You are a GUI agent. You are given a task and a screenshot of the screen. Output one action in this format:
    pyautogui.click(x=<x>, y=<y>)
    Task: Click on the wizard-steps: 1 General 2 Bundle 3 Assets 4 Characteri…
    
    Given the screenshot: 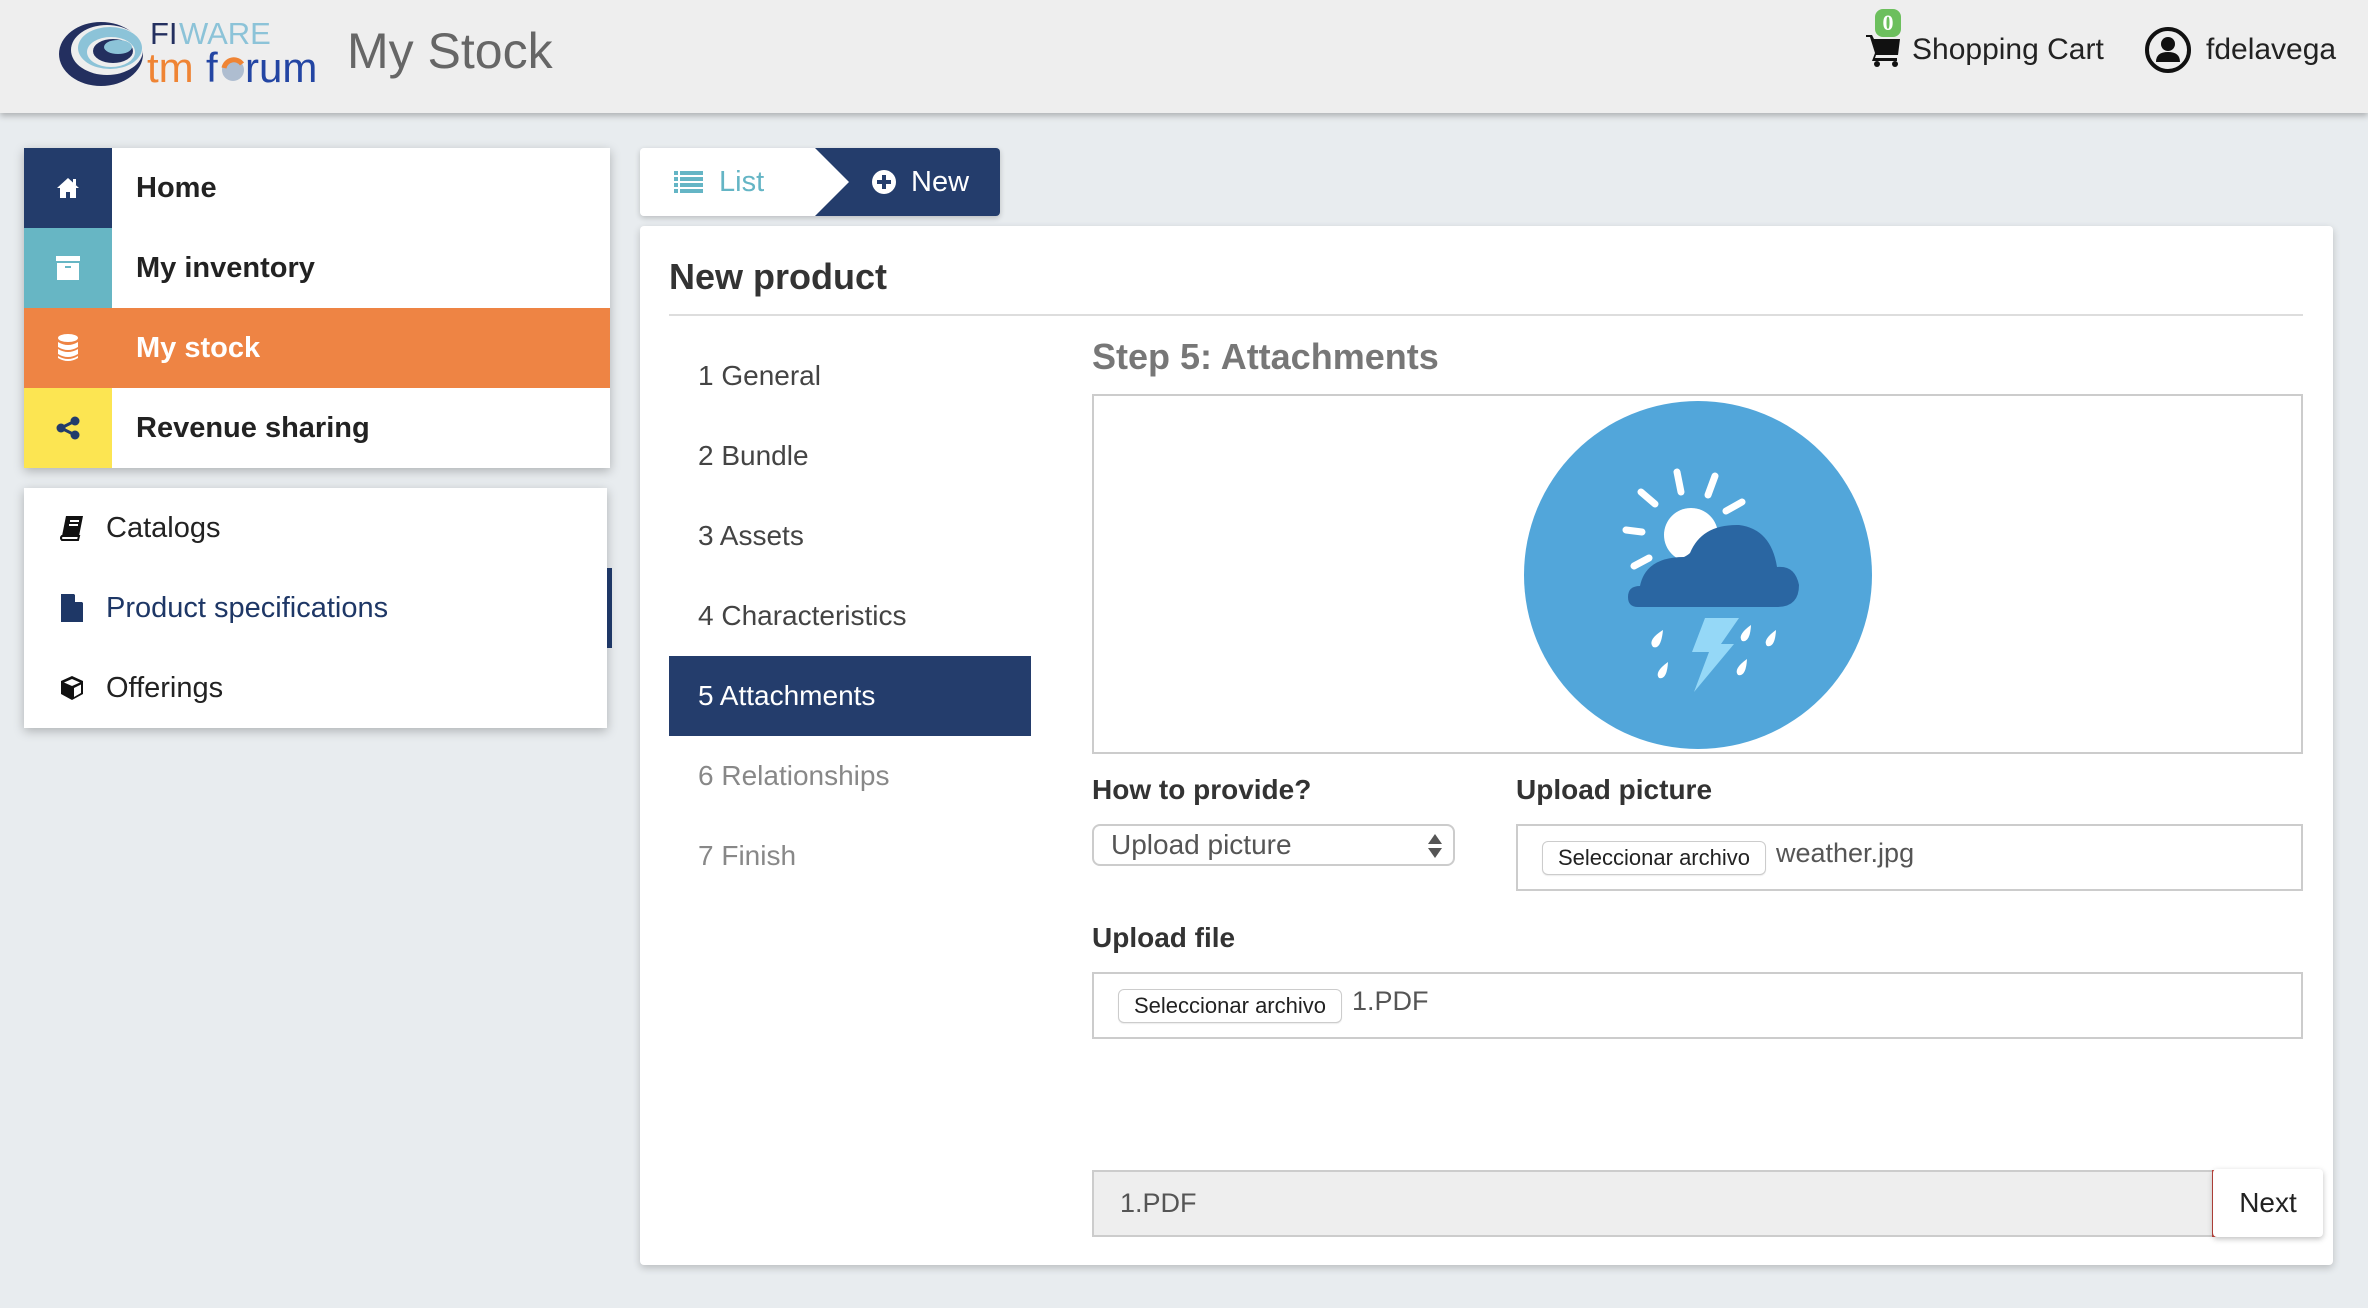 What is the action you would take?
    pyautogui.click(x=850, y=616)
    